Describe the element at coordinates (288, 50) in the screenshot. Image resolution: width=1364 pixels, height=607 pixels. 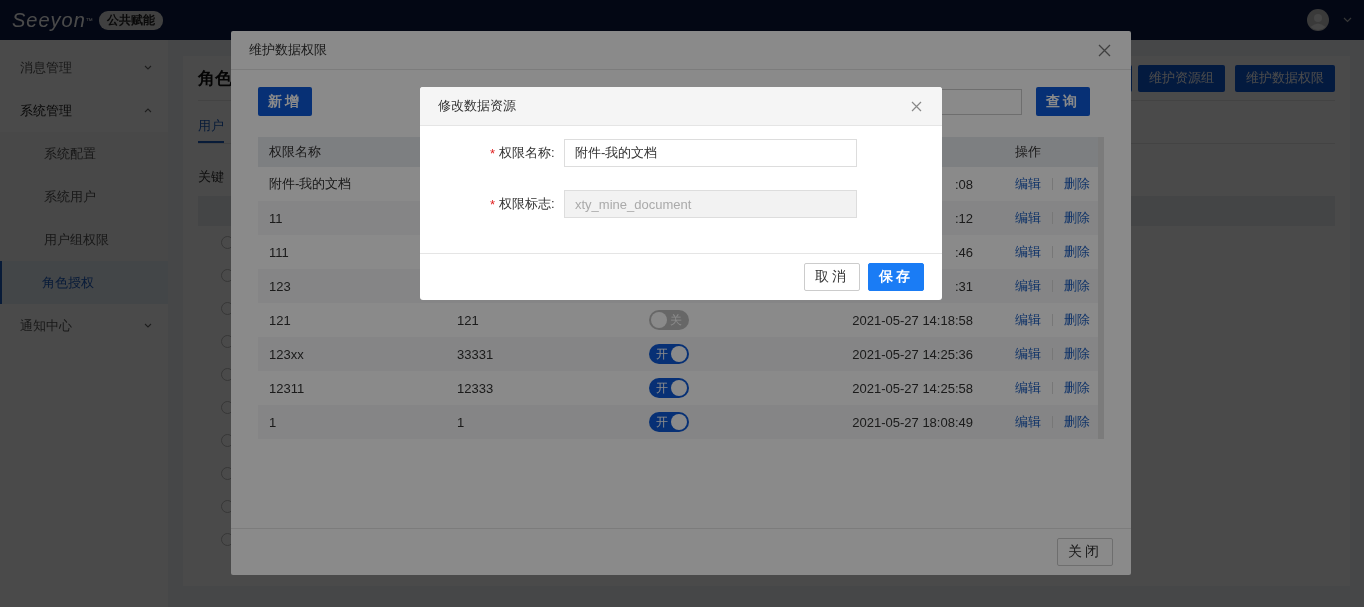
I see `dialog-title: 维护数据权限` at that location.